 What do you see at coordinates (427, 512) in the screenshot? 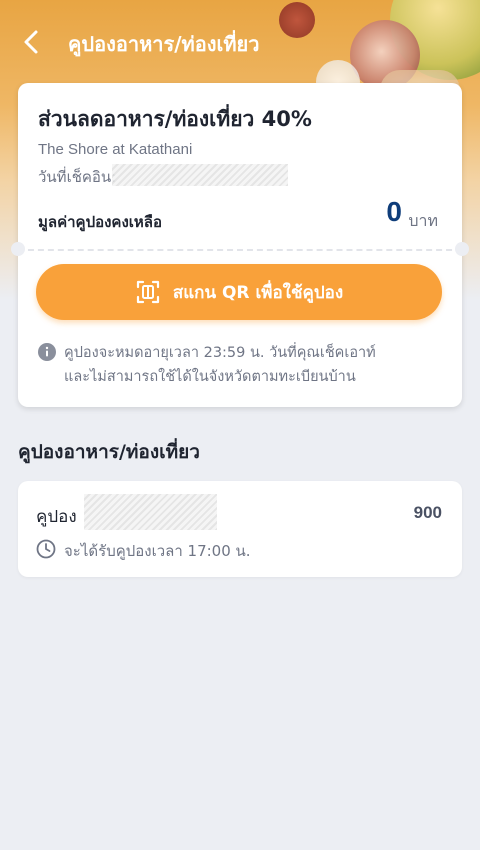
I see `coupon-item-amount: 900` at bounding box center [427, 512].